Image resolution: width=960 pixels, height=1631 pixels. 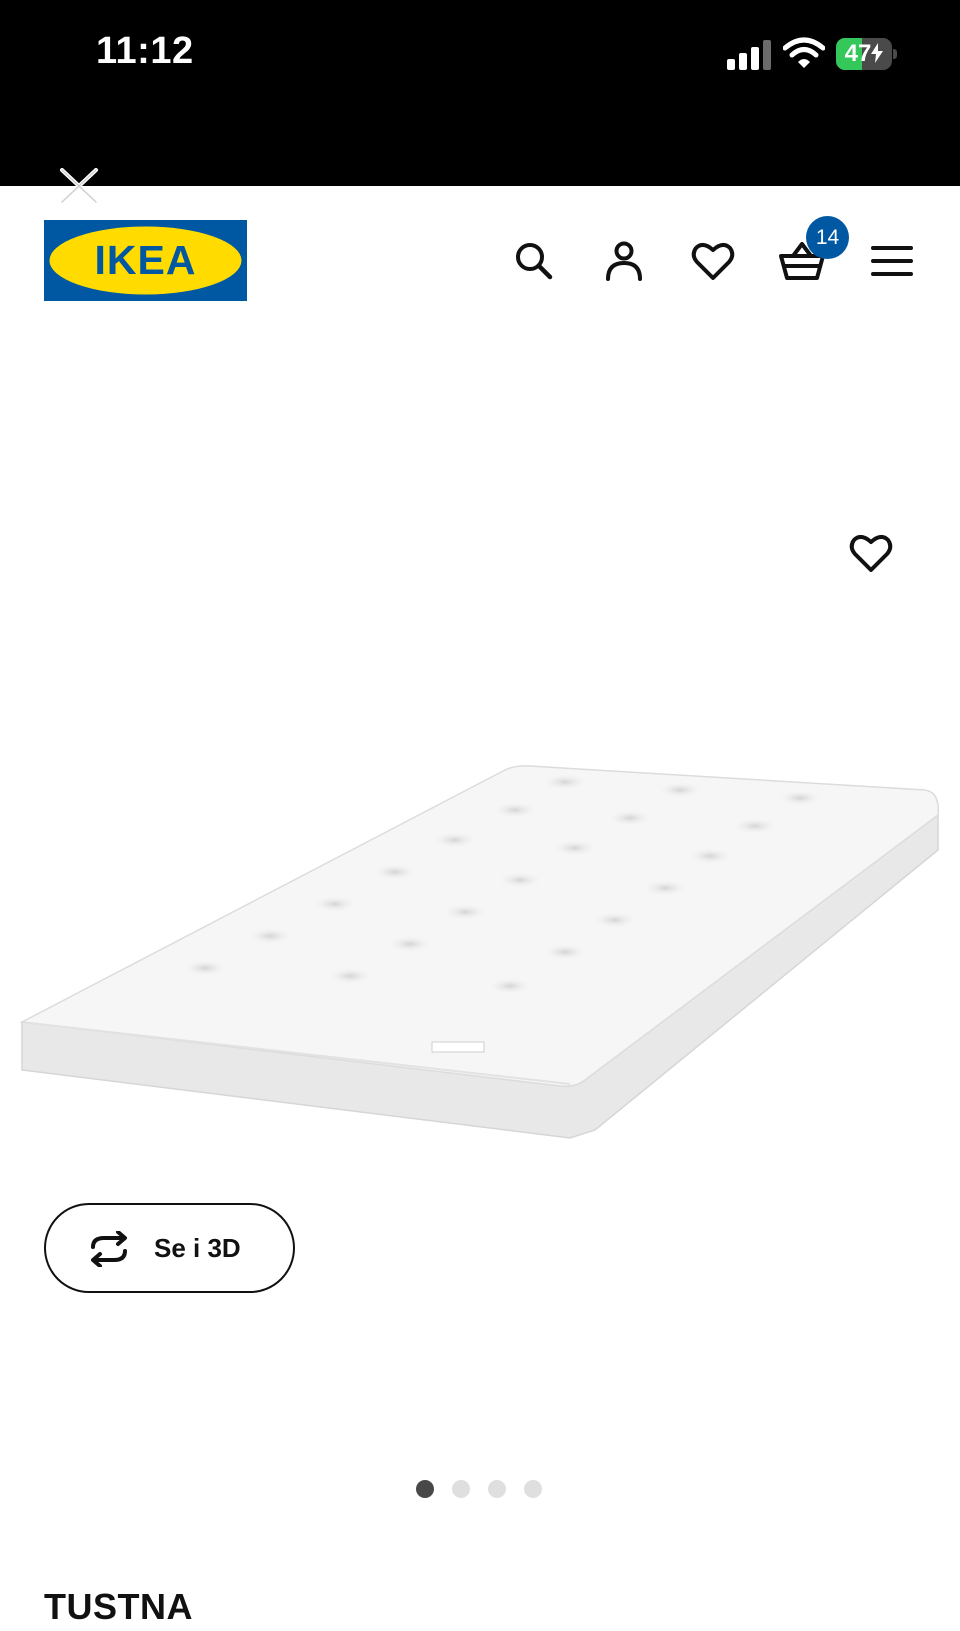 What do you see at coordinates (480, 93) in the screenshot?
I see `status-bar: 11:12 47` at bounding box center [480, 93].